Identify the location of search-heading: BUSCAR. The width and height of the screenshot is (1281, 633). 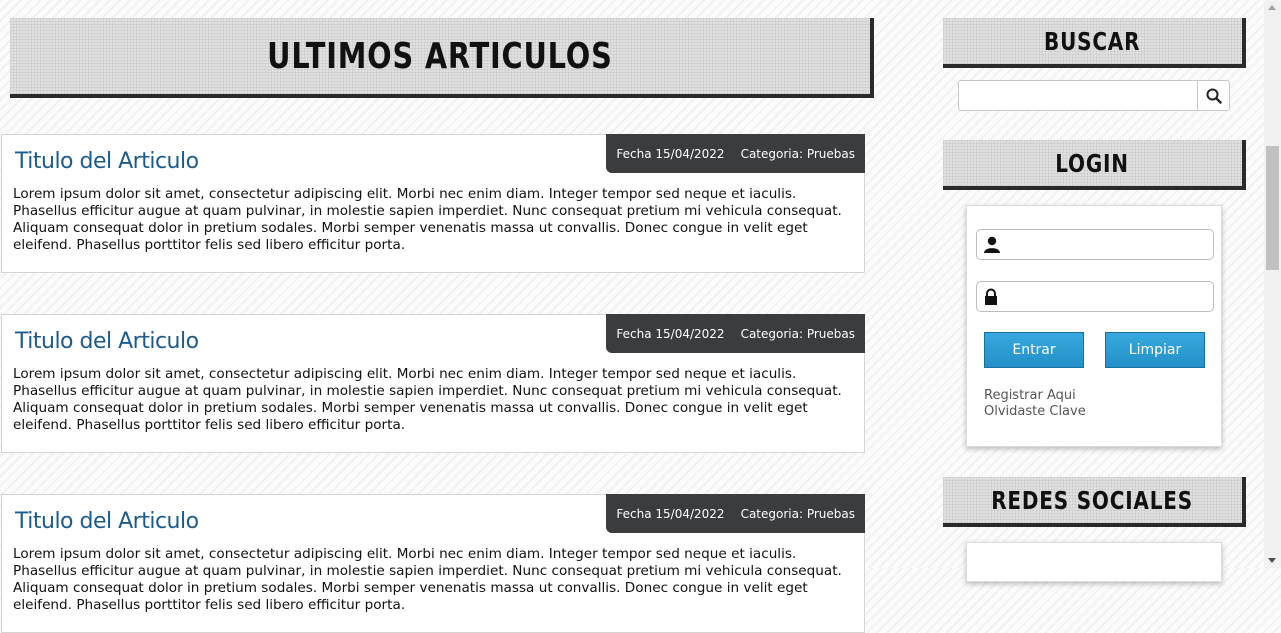
(1092, 41).